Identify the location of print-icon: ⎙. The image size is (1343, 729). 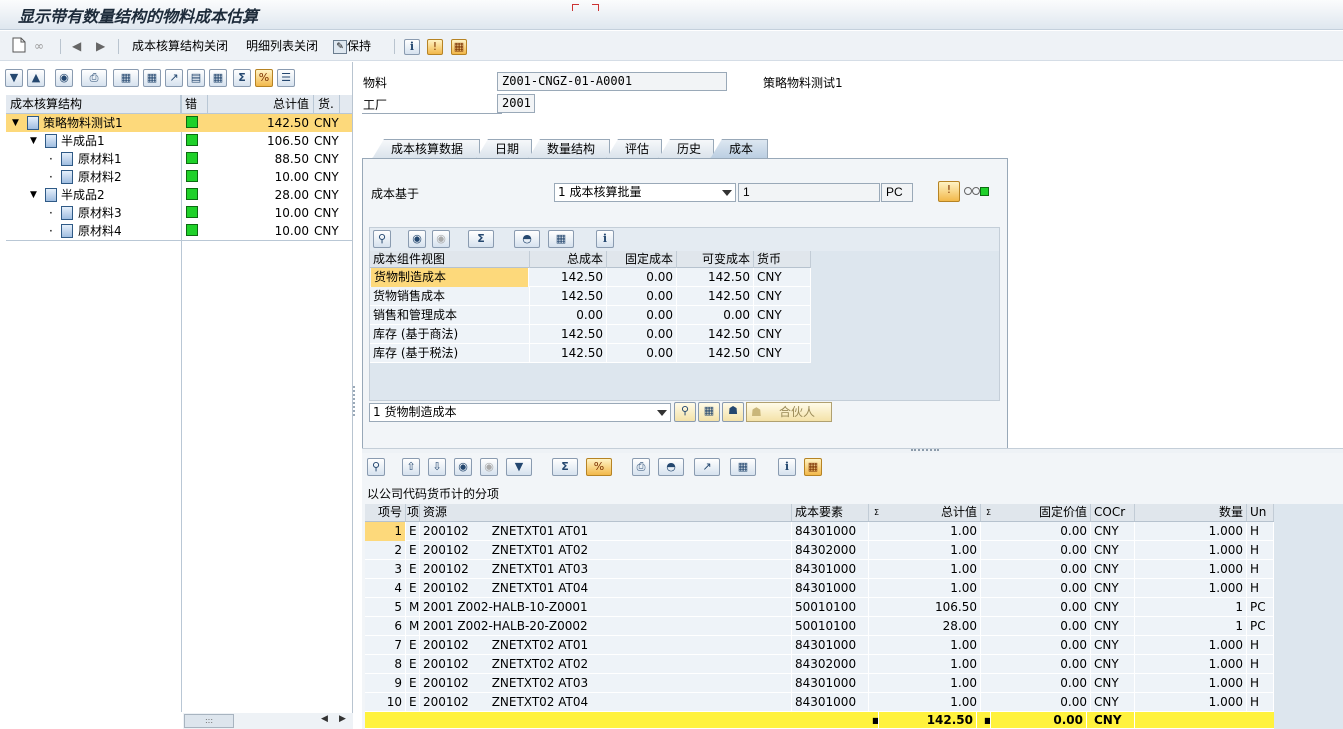
(94, 78).